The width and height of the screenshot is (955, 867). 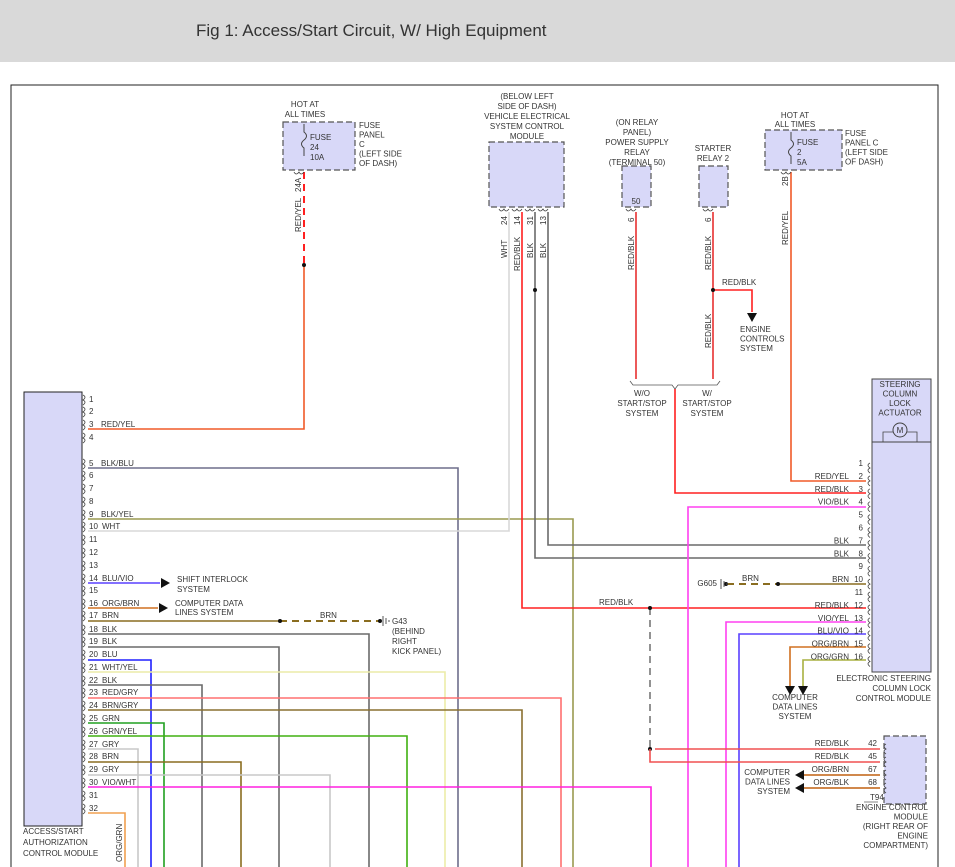 I want to click on fuse-hot-label: HOT AT, so click(x=795, y=115).